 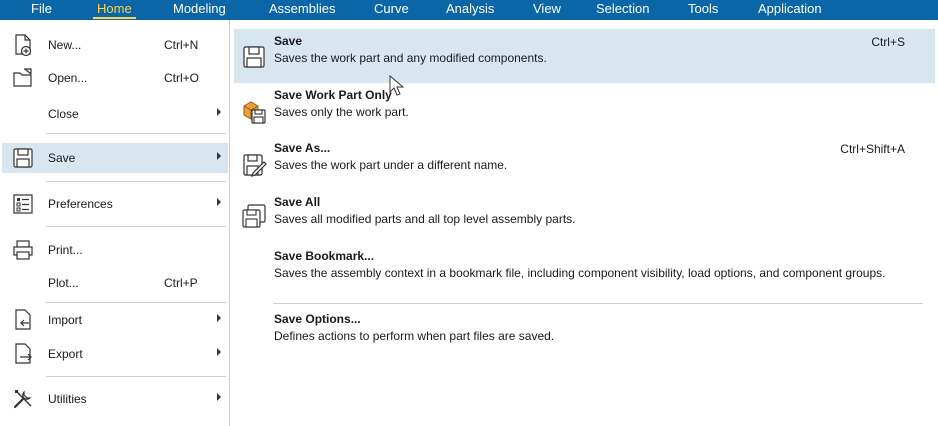 I want to click on utilities-icon, so click(x=23, y=399).